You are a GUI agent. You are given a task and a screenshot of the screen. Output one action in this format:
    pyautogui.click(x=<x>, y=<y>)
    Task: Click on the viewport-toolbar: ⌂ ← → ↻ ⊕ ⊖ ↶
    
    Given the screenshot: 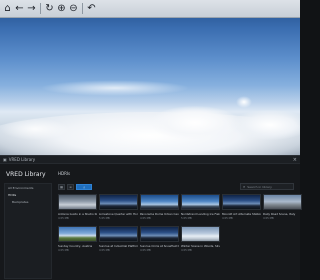 What is the action you would take?
    pyautogui.click(x=150, y=9)
    